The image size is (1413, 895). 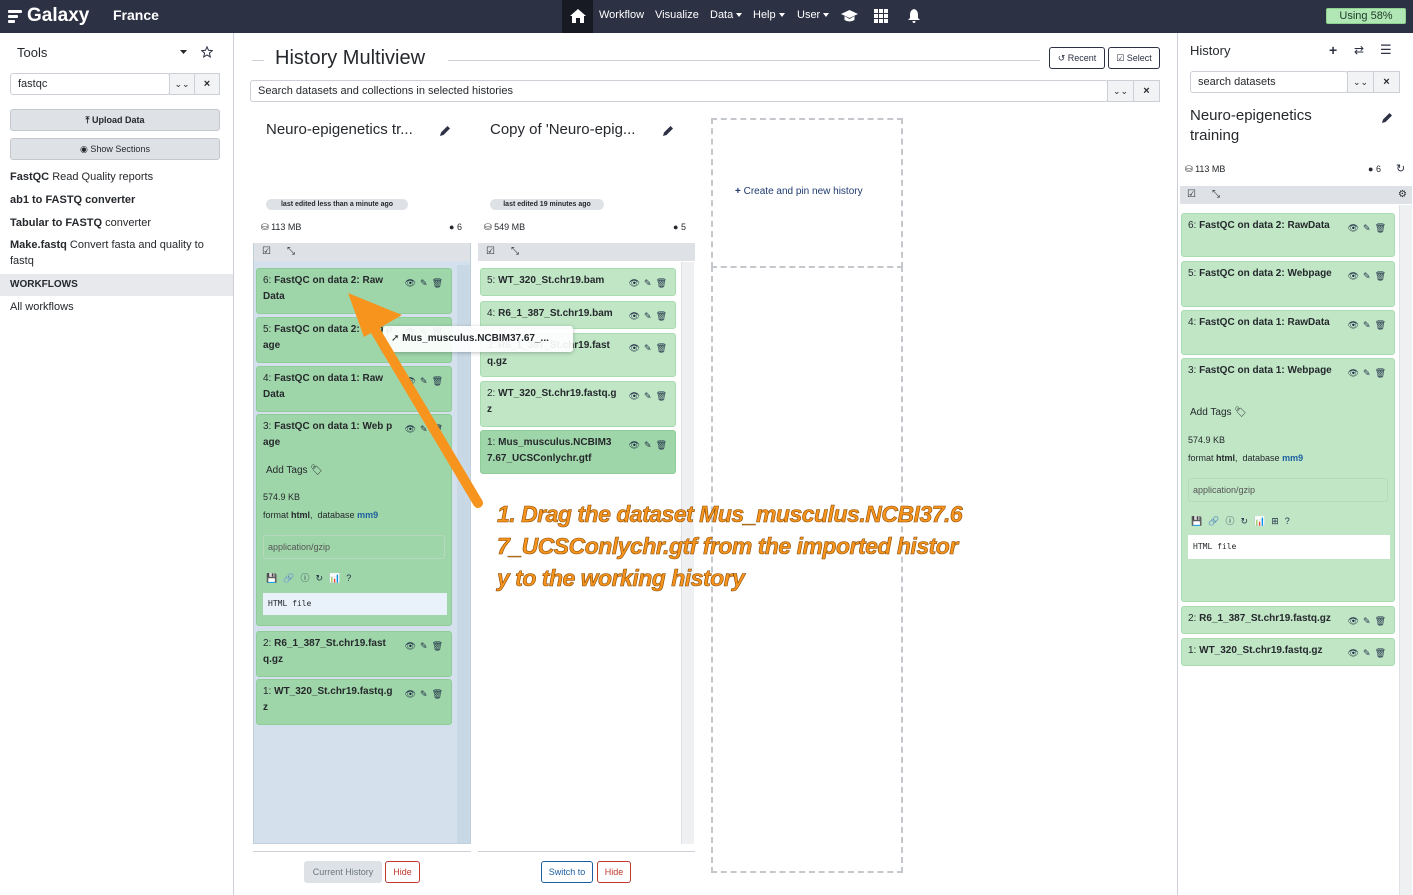 What do you see at coordinates (578, 404) in the screenshot?
I see `dataset-item: 2: WT_320_St.chr19.fastq.gz 👁✎🗑` at bounding box center [578, 404].